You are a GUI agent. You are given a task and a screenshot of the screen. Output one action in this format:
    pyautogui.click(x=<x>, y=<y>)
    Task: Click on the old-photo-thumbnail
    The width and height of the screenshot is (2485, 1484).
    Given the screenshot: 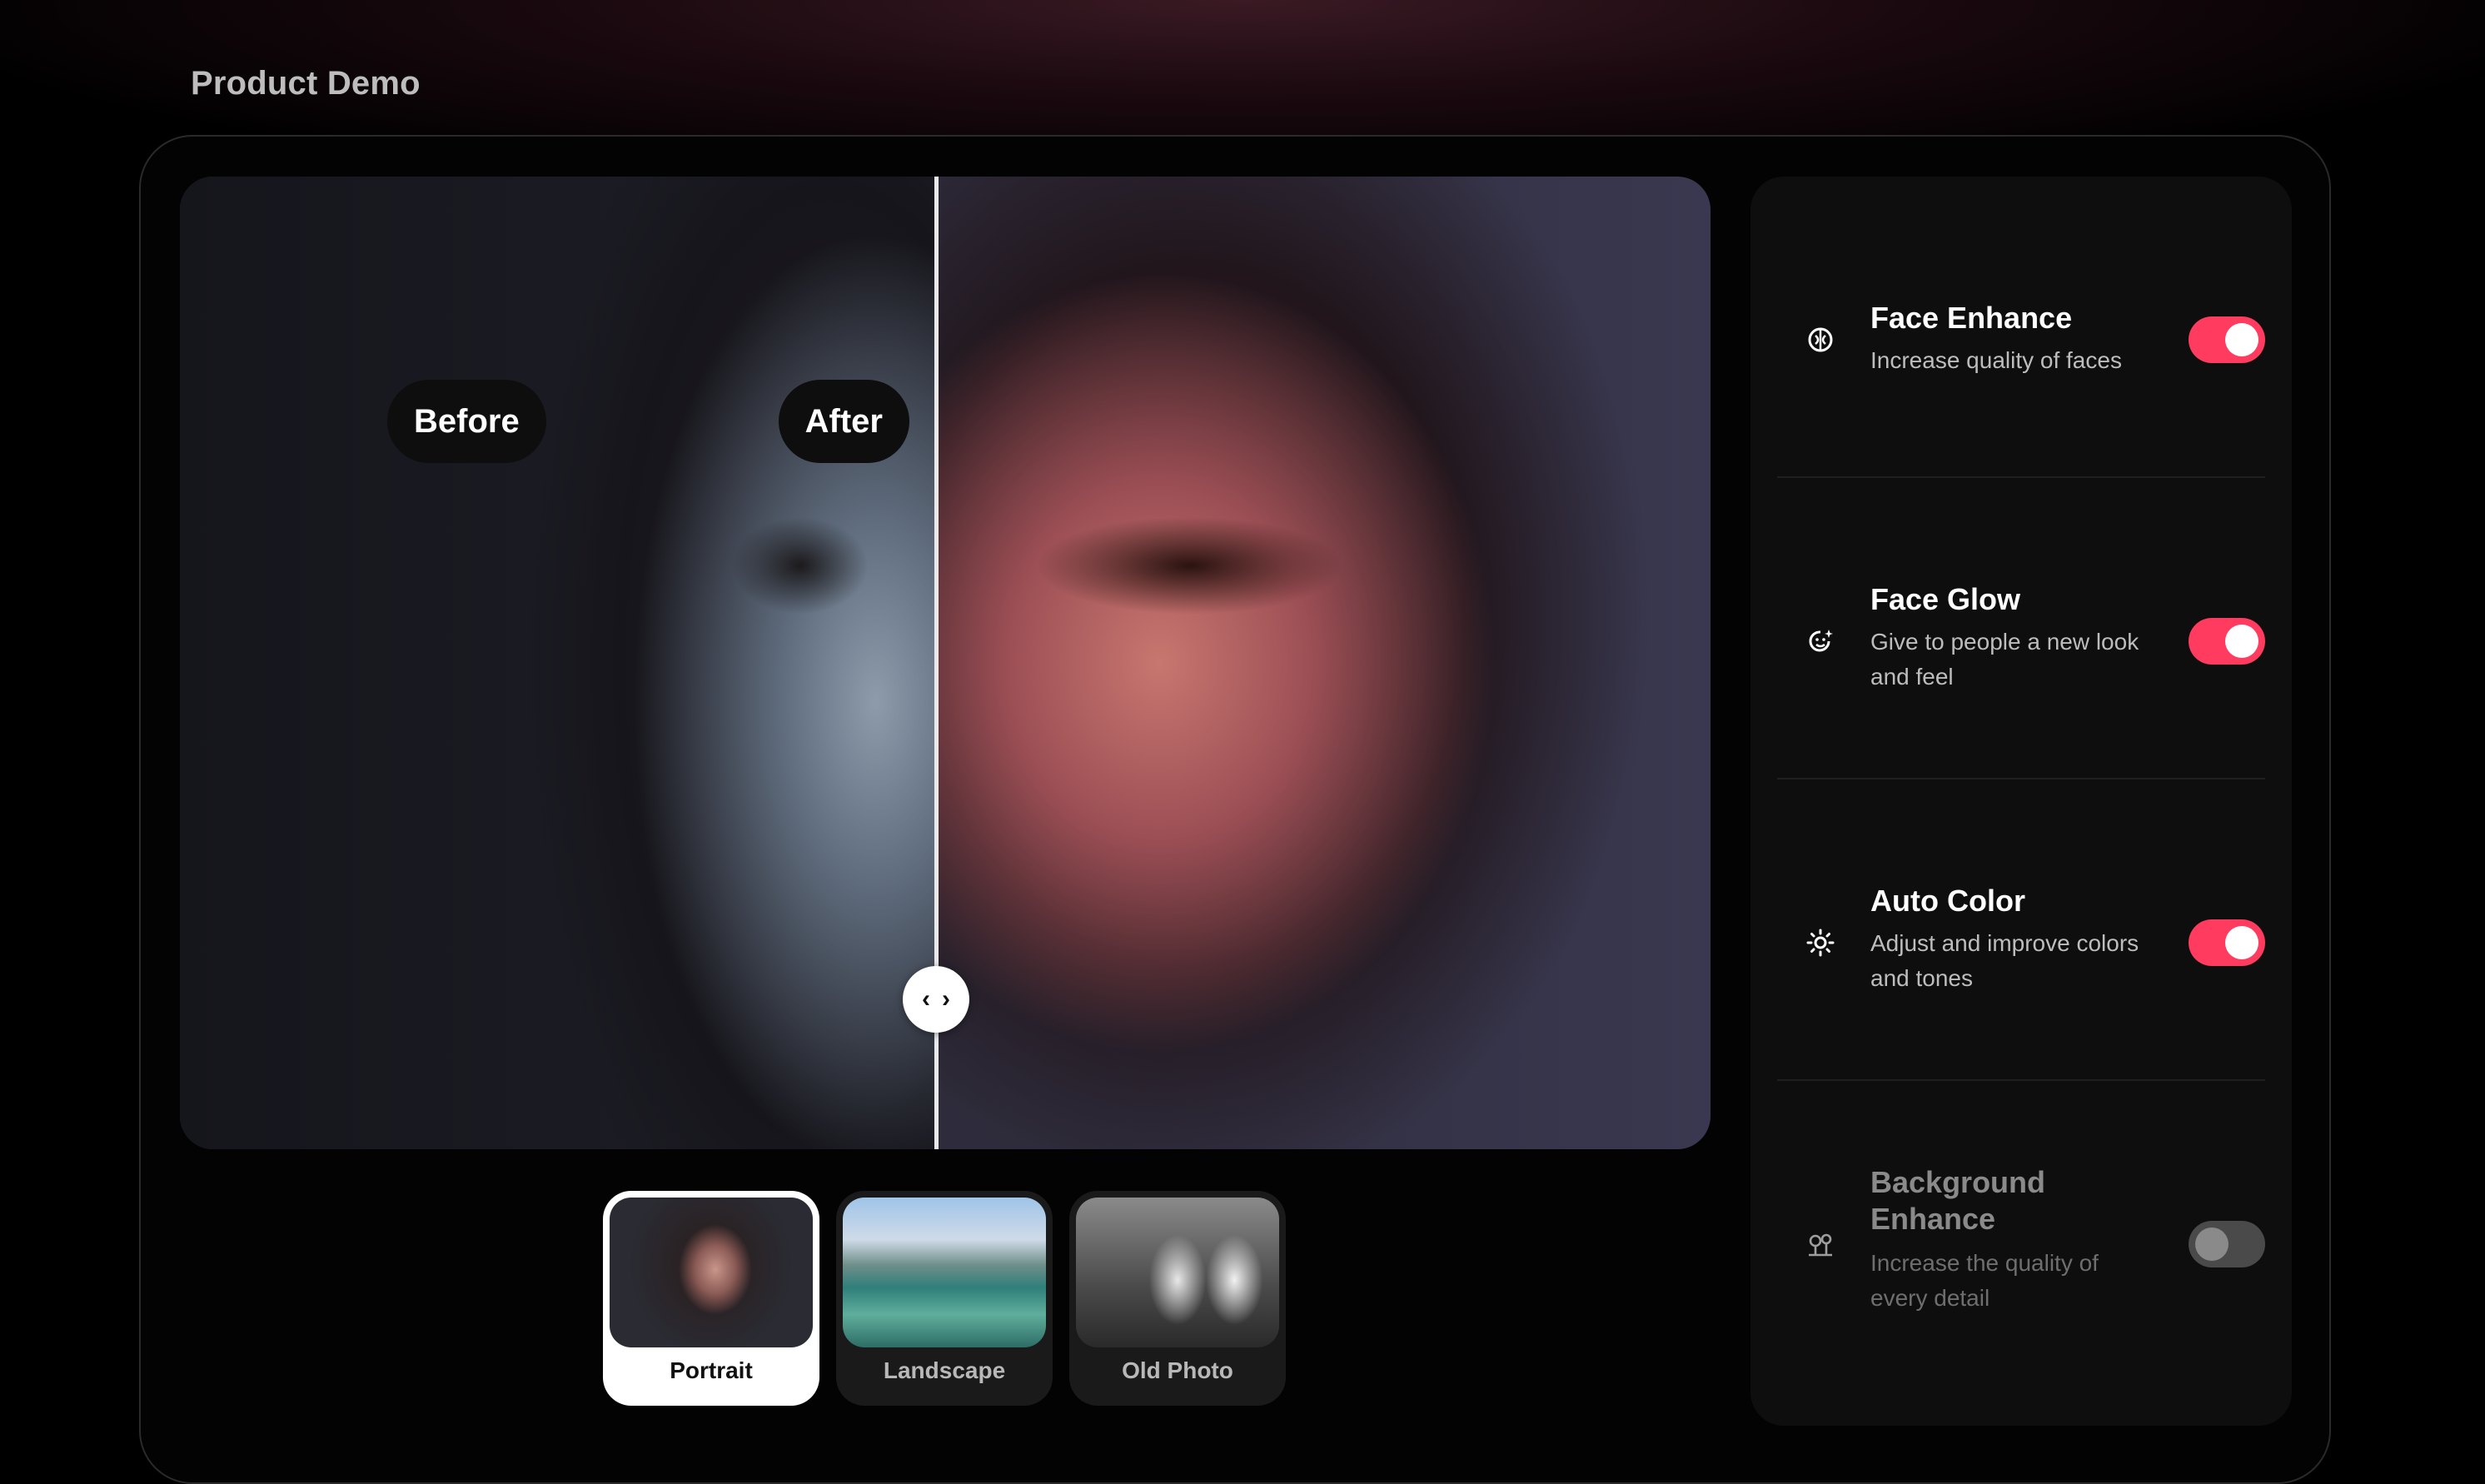 What is the action you would take?
    pyautogui.click(x=1177, y=1272)
    